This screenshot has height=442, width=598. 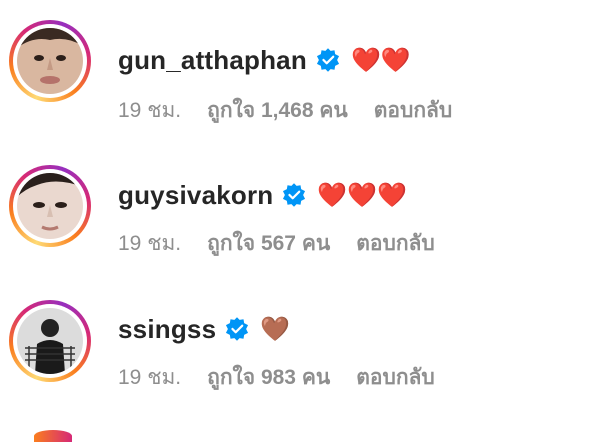 What do you see at coordinates (362, 195) in the screenshot?
I see `heart-emoji: ❤️❤️❤️` at bounding box center [362, 195].